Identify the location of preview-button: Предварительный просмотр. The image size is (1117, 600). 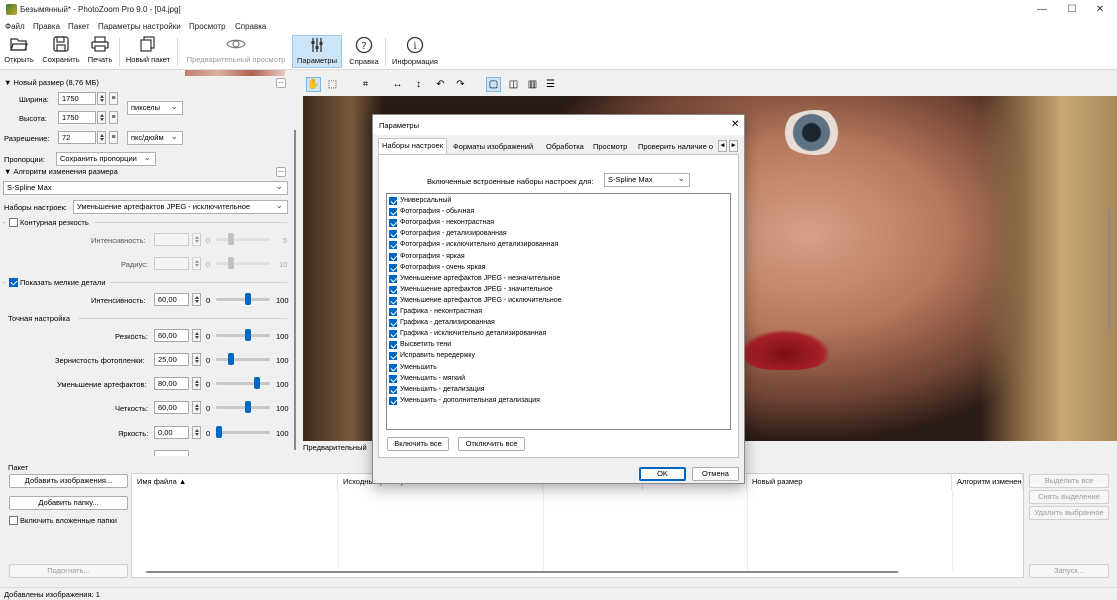
(236, 51).